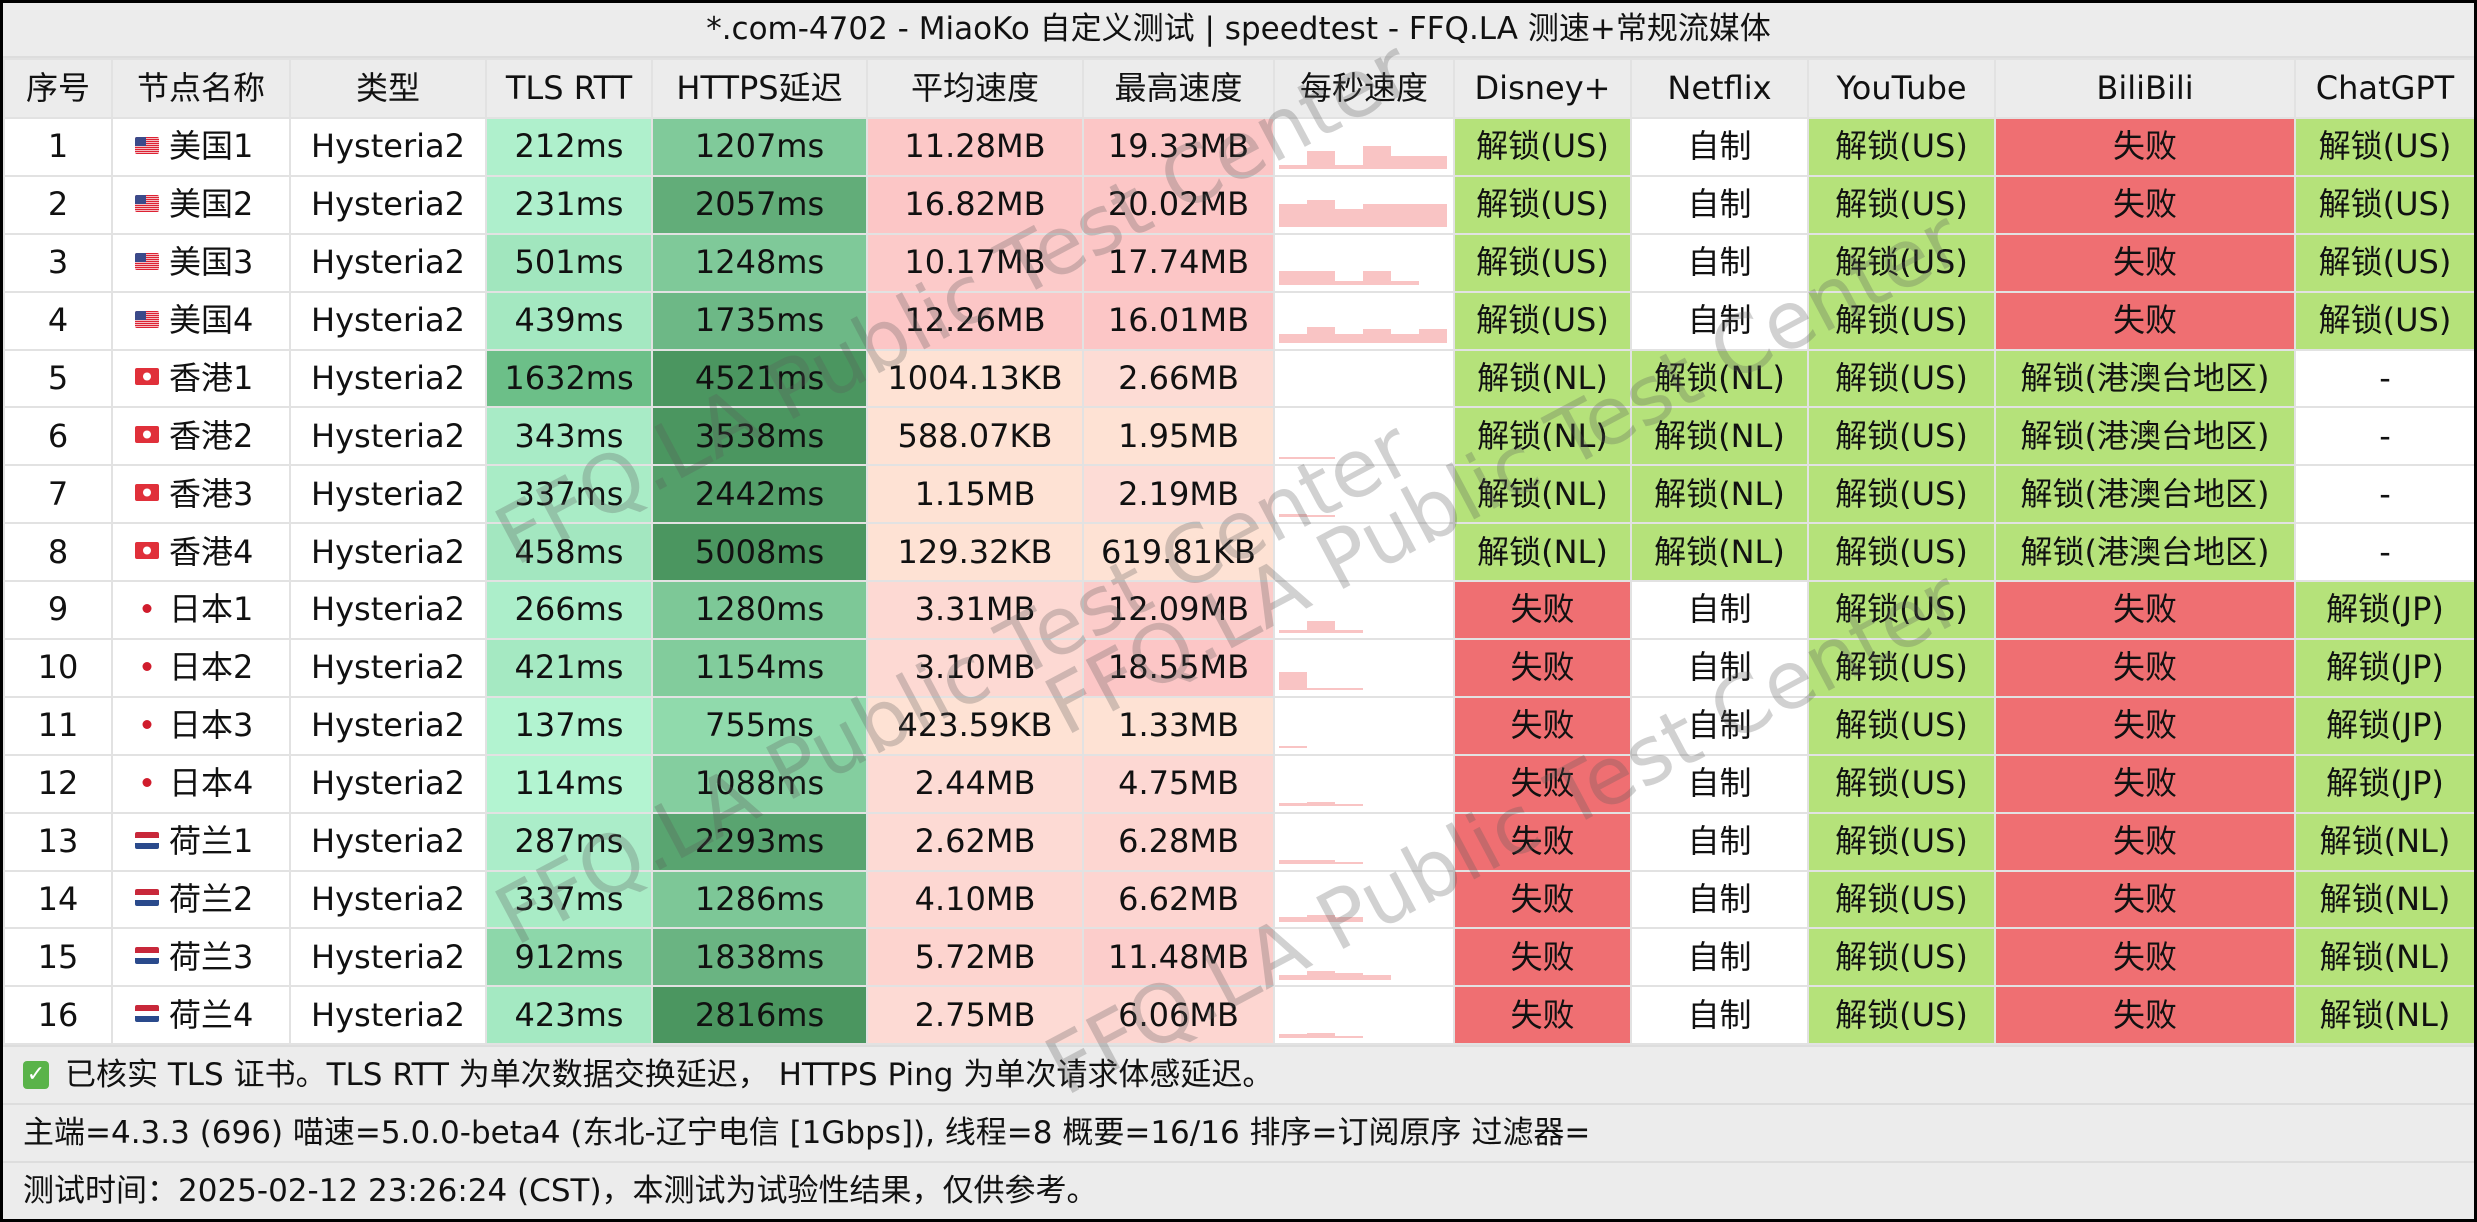  I want to click on tls-rtt-cell: 423ms, so click(569, 1015).